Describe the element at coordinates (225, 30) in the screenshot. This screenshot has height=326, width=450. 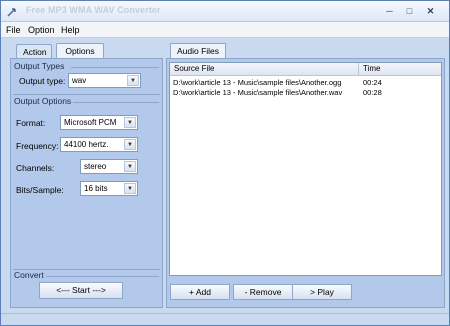
I see `menu-bar: File Option Help` at that location.